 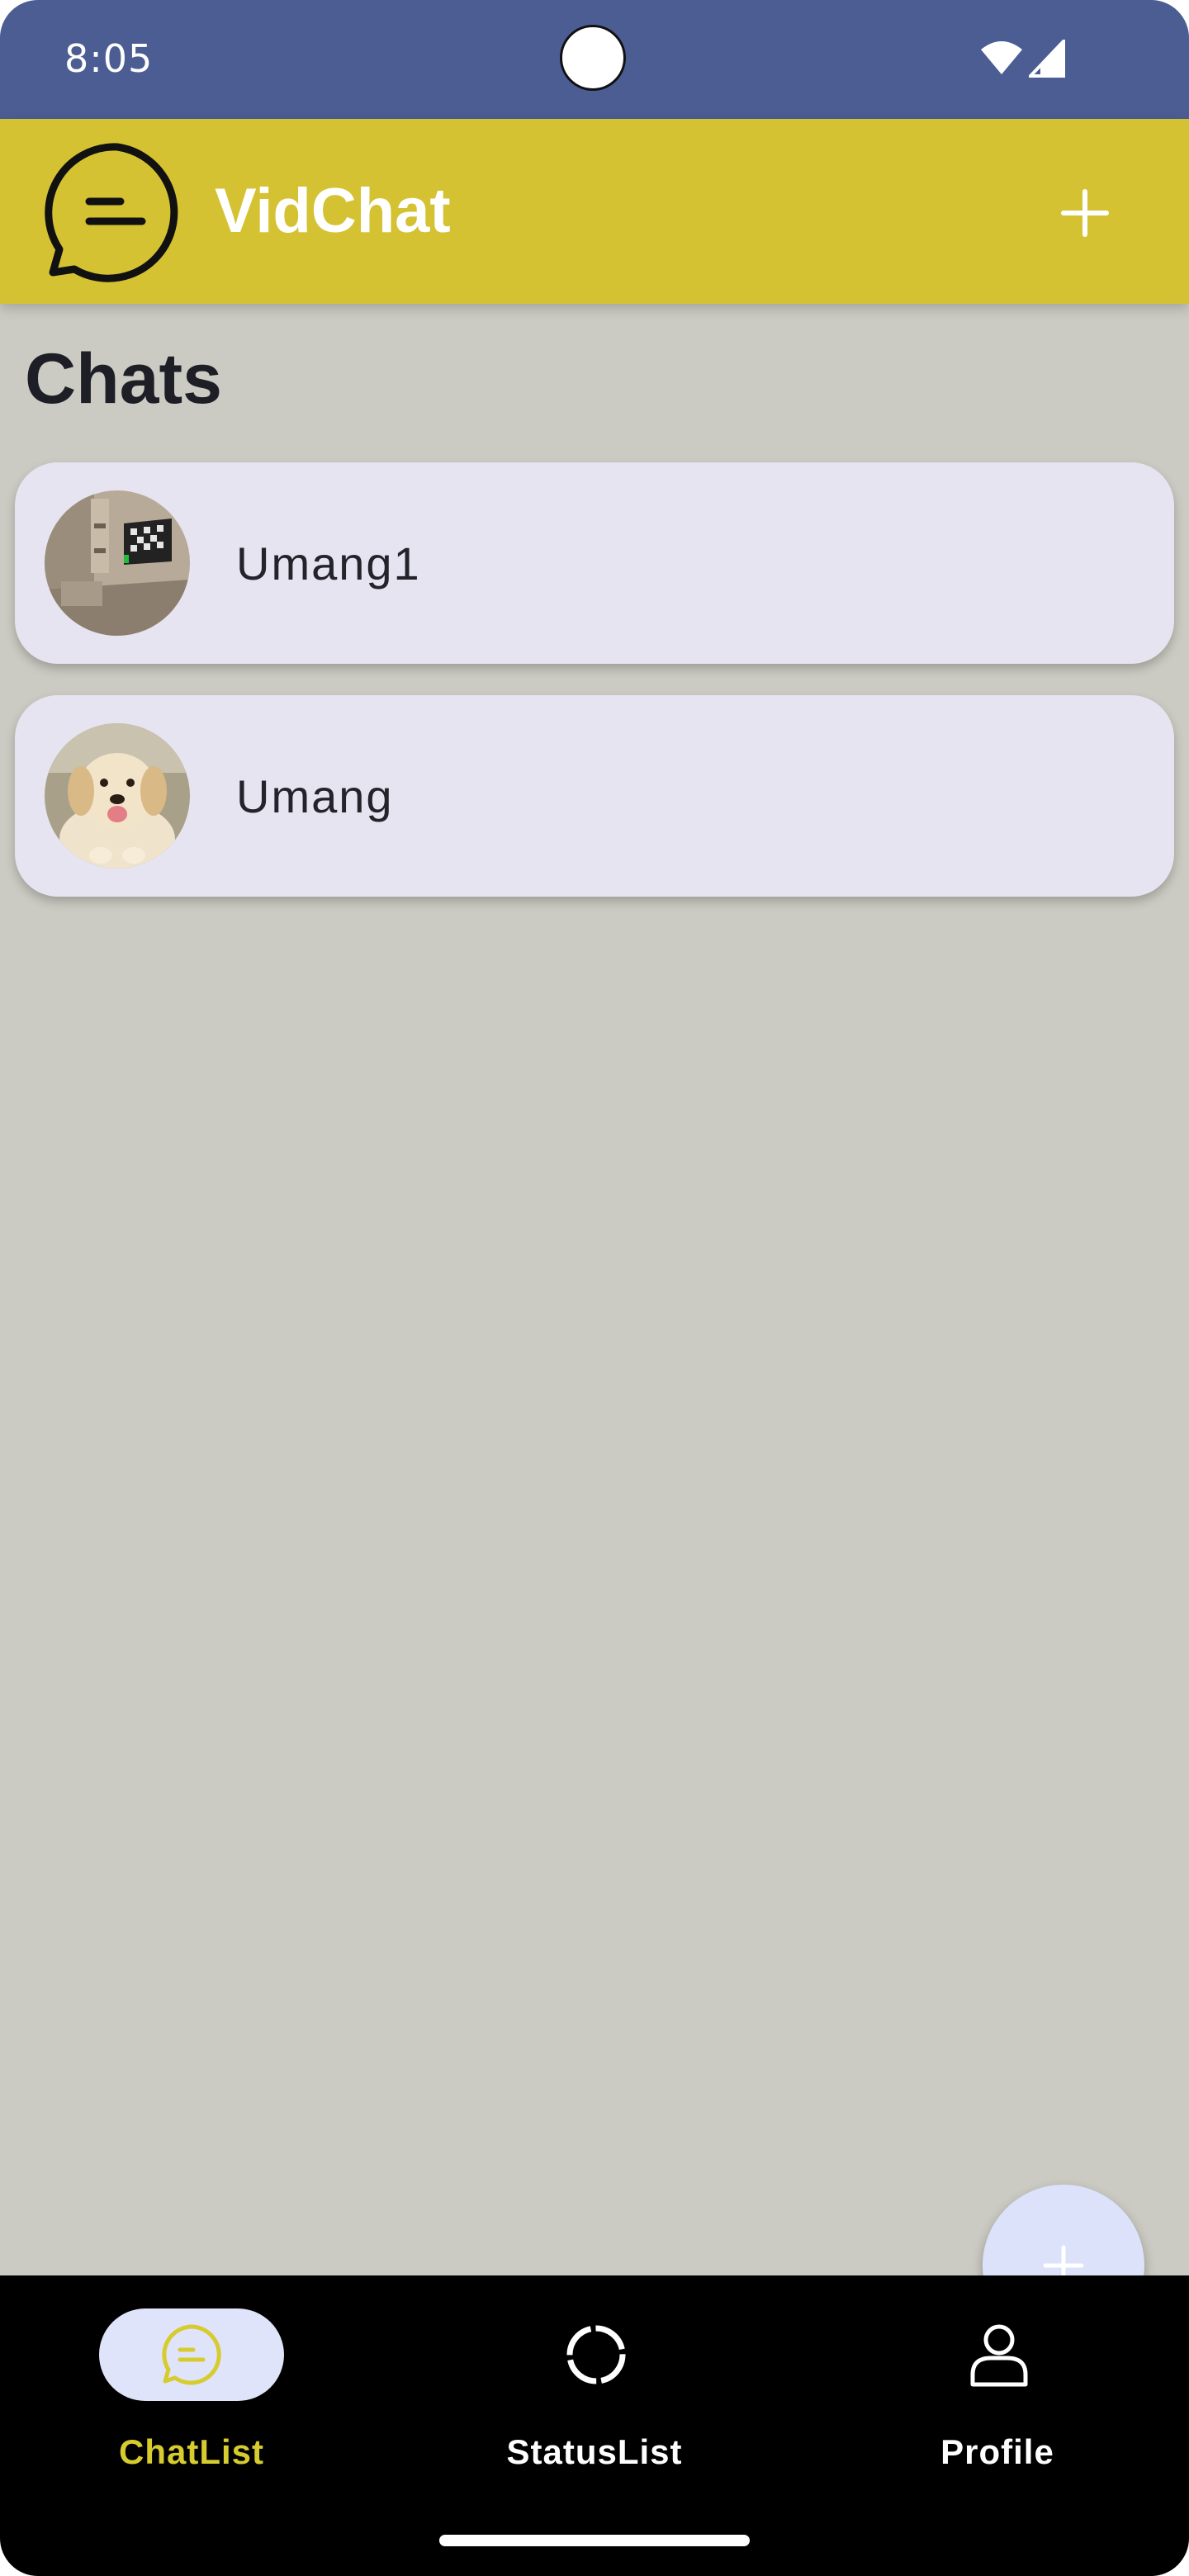 I want to click on app-title: VidChat, so click(x=333, y=211).